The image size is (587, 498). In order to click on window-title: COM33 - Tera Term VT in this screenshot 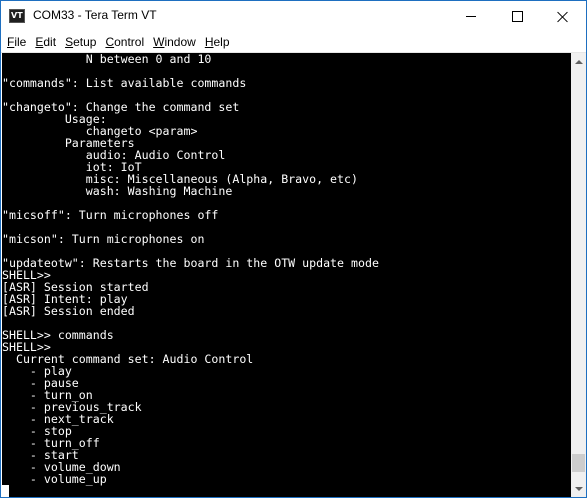, I will do `click(95, 15)`.